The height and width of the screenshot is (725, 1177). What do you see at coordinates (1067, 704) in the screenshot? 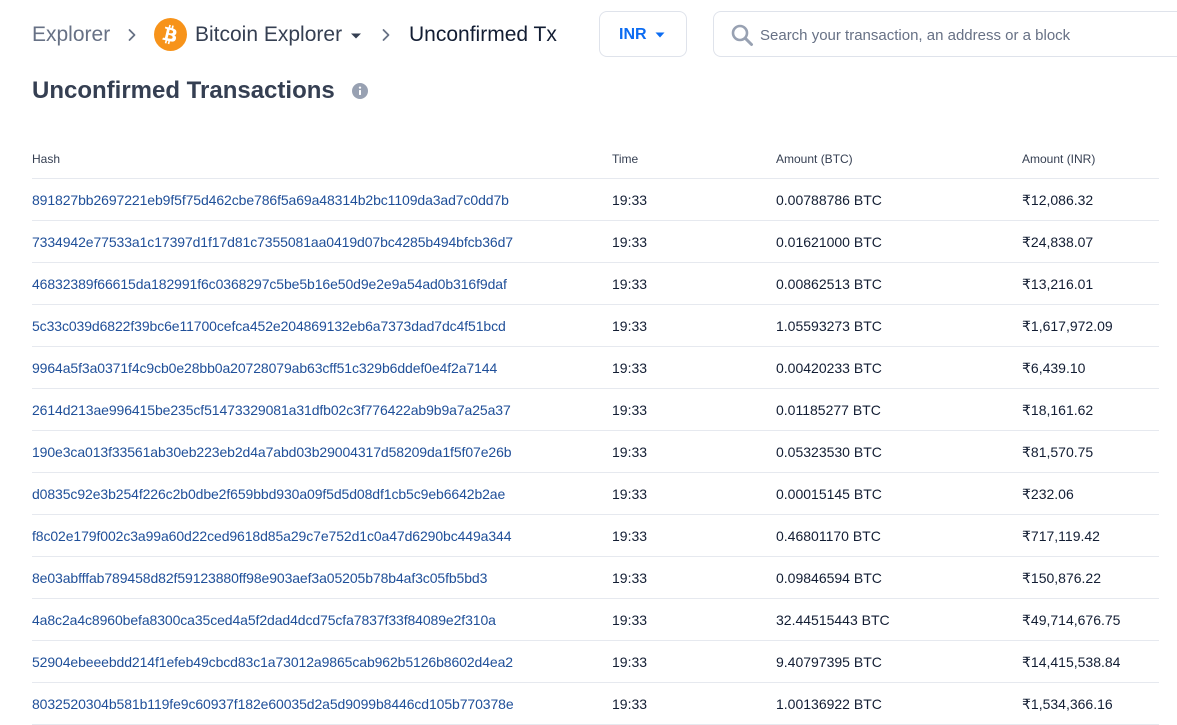
I see `tx-amount-inr: ₹1,534,366.16` at bounding box center [1067, 704].